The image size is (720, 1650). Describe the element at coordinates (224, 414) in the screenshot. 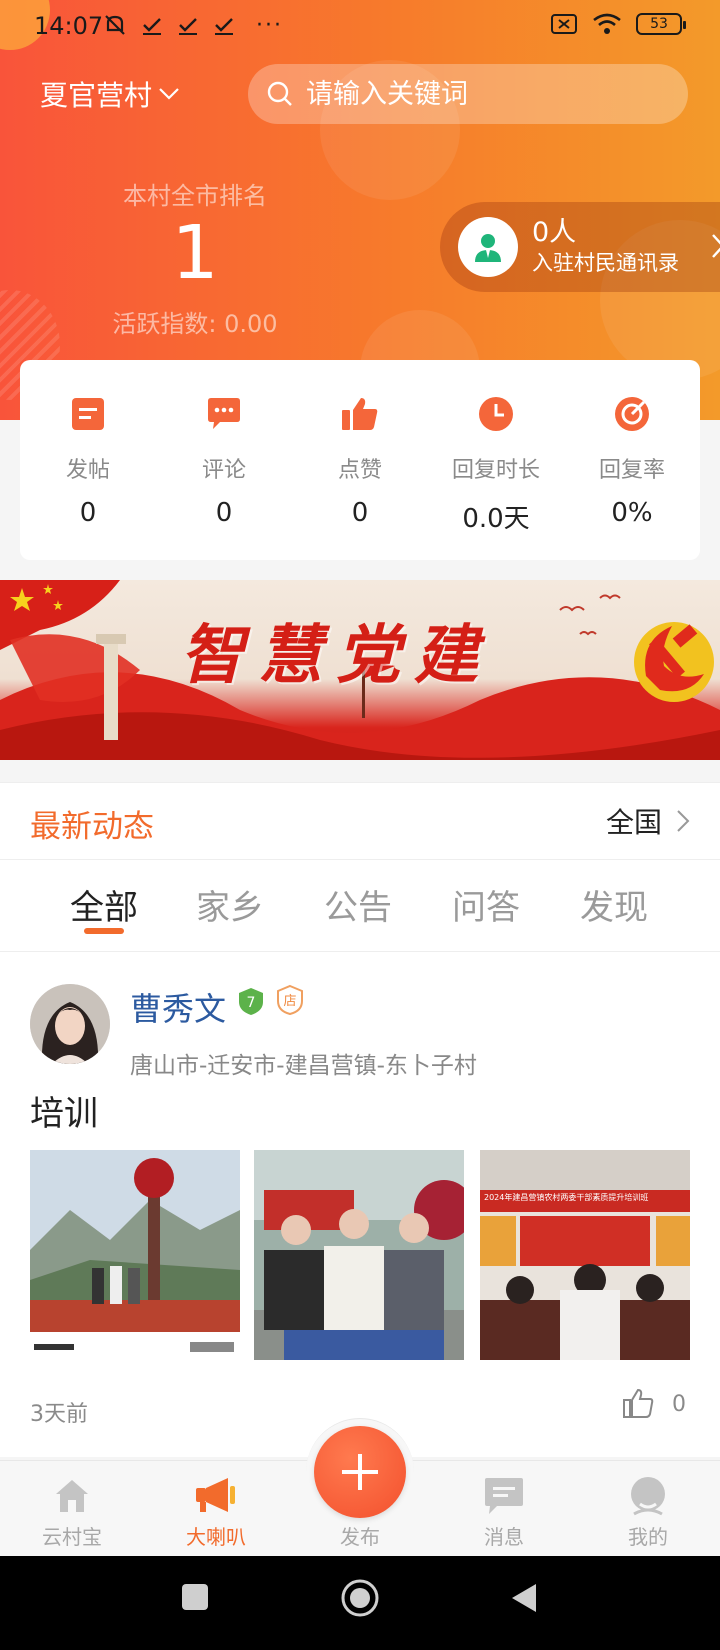

I see `comment-icon` at that location.